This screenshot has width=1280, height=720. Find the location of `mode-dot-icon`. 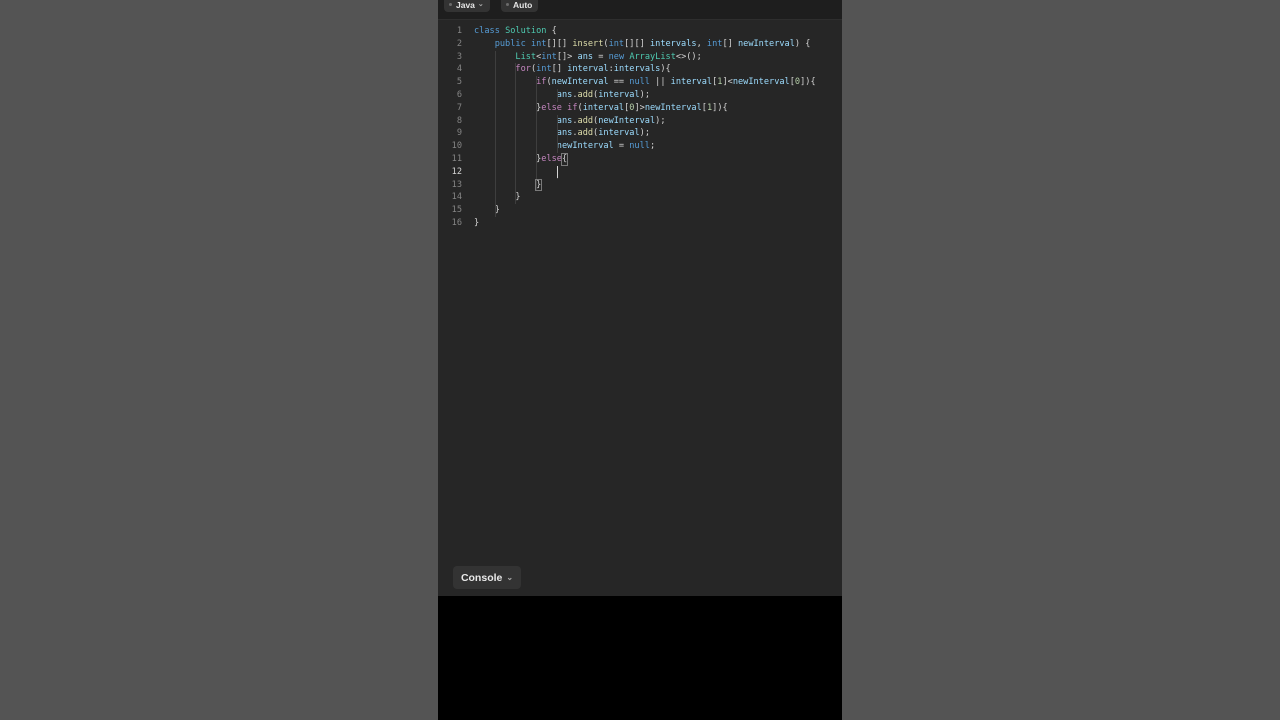

mode-dot-icon is located at coordinates (507, 4).